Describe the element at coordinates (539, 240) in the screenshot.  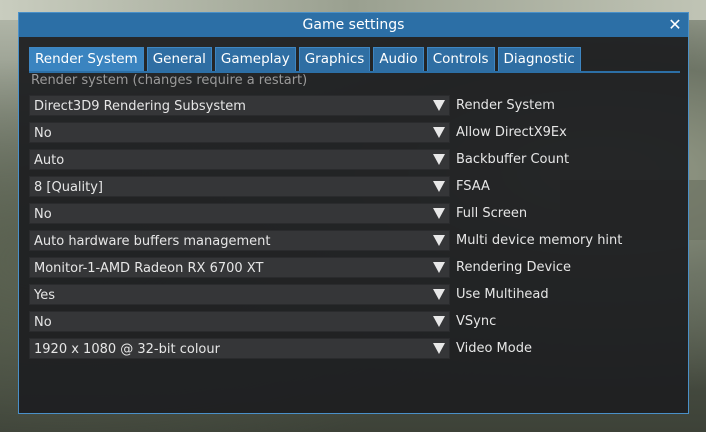
I see `setting-label: Multi device memory hint` at that location.